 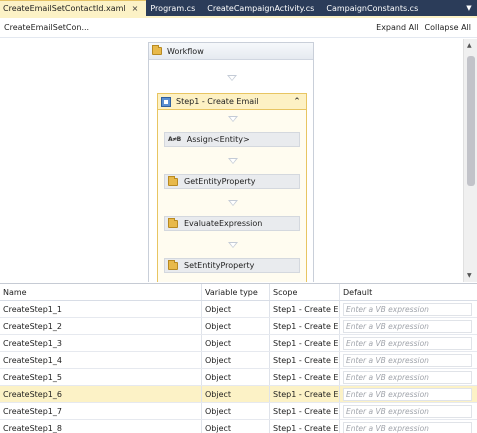 I want to click on column-header-default: Default, so click(x=408, y=292).